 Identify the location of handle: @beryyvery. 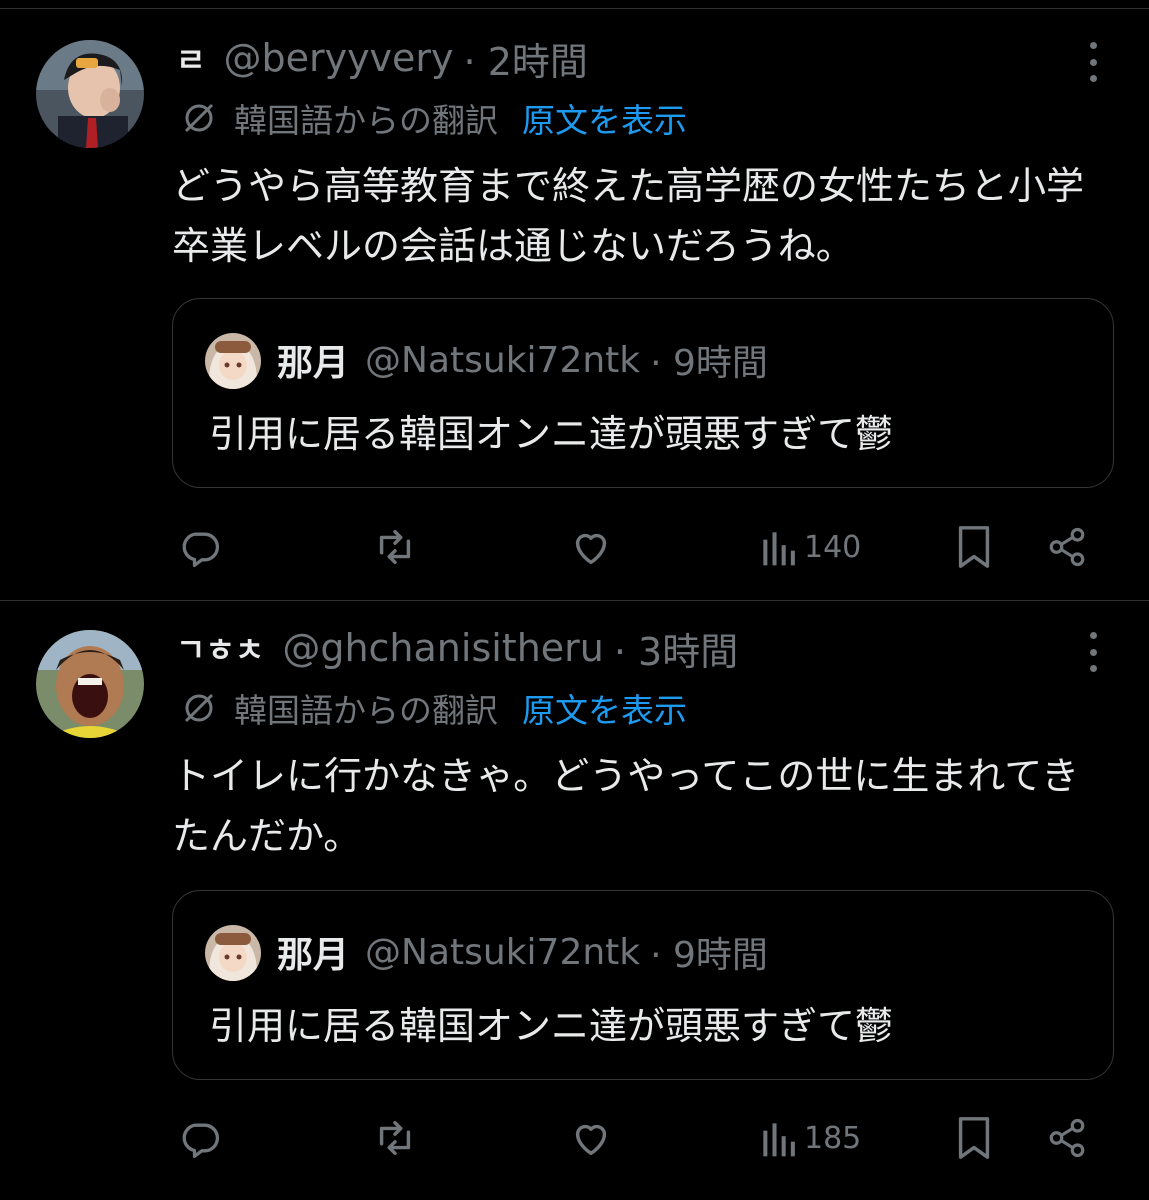
(338, 58).